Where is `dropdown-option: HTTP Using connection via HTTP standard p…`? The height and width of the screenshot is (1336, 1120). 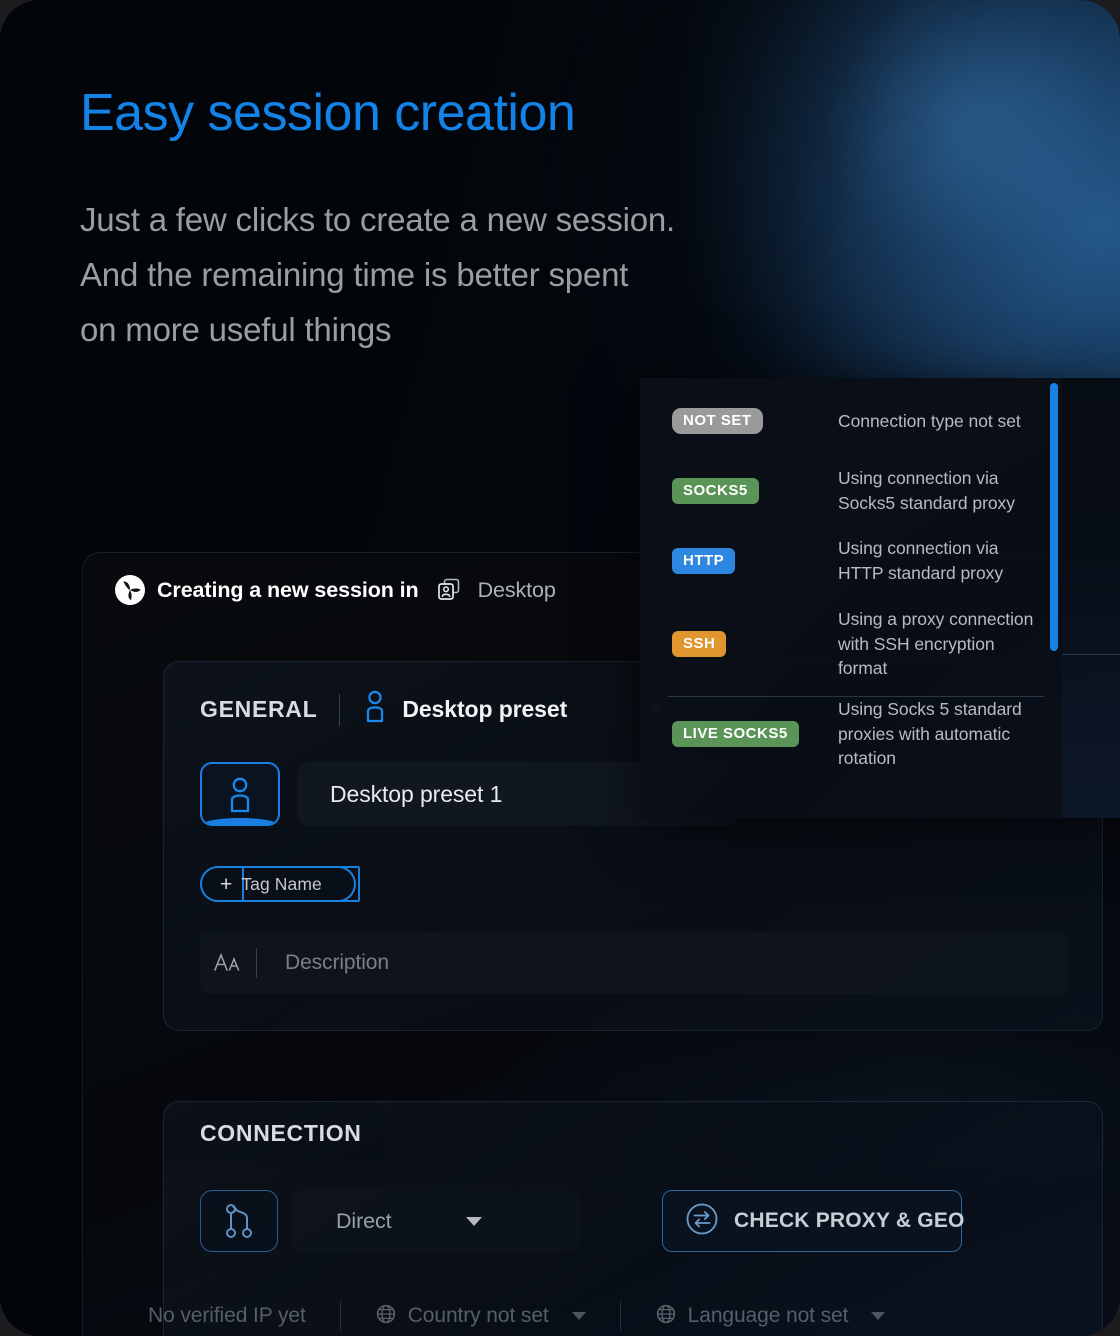 dropdown-option: HTTP Using connection via HTTP standard p… is located at coordinates (851, 561).